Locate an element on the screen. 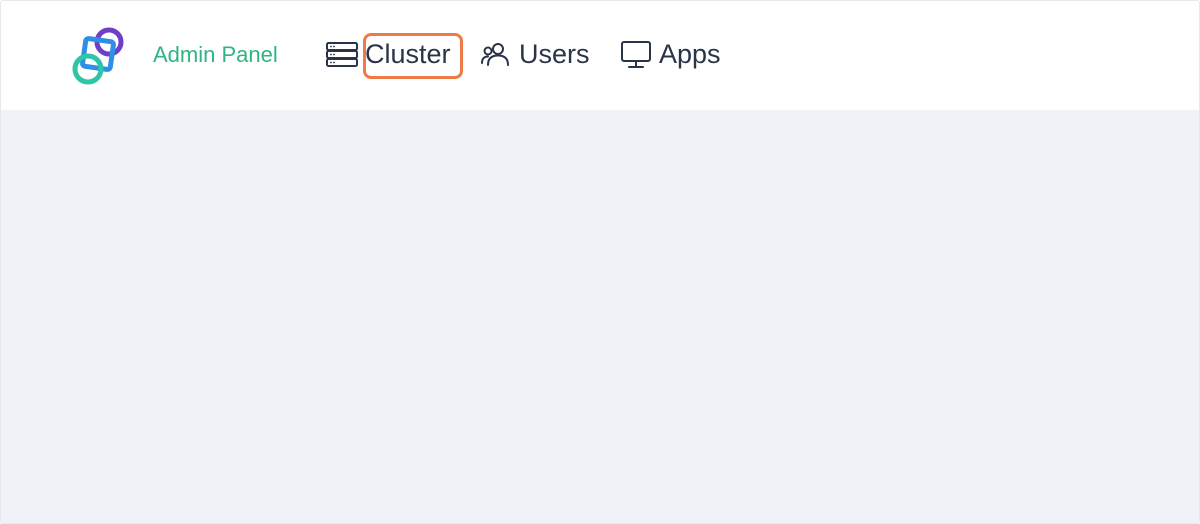 Image resolution: width=1200 pixels, height=524 pixels. brand-title: Admin Panel is located at coordinates (215, 55).